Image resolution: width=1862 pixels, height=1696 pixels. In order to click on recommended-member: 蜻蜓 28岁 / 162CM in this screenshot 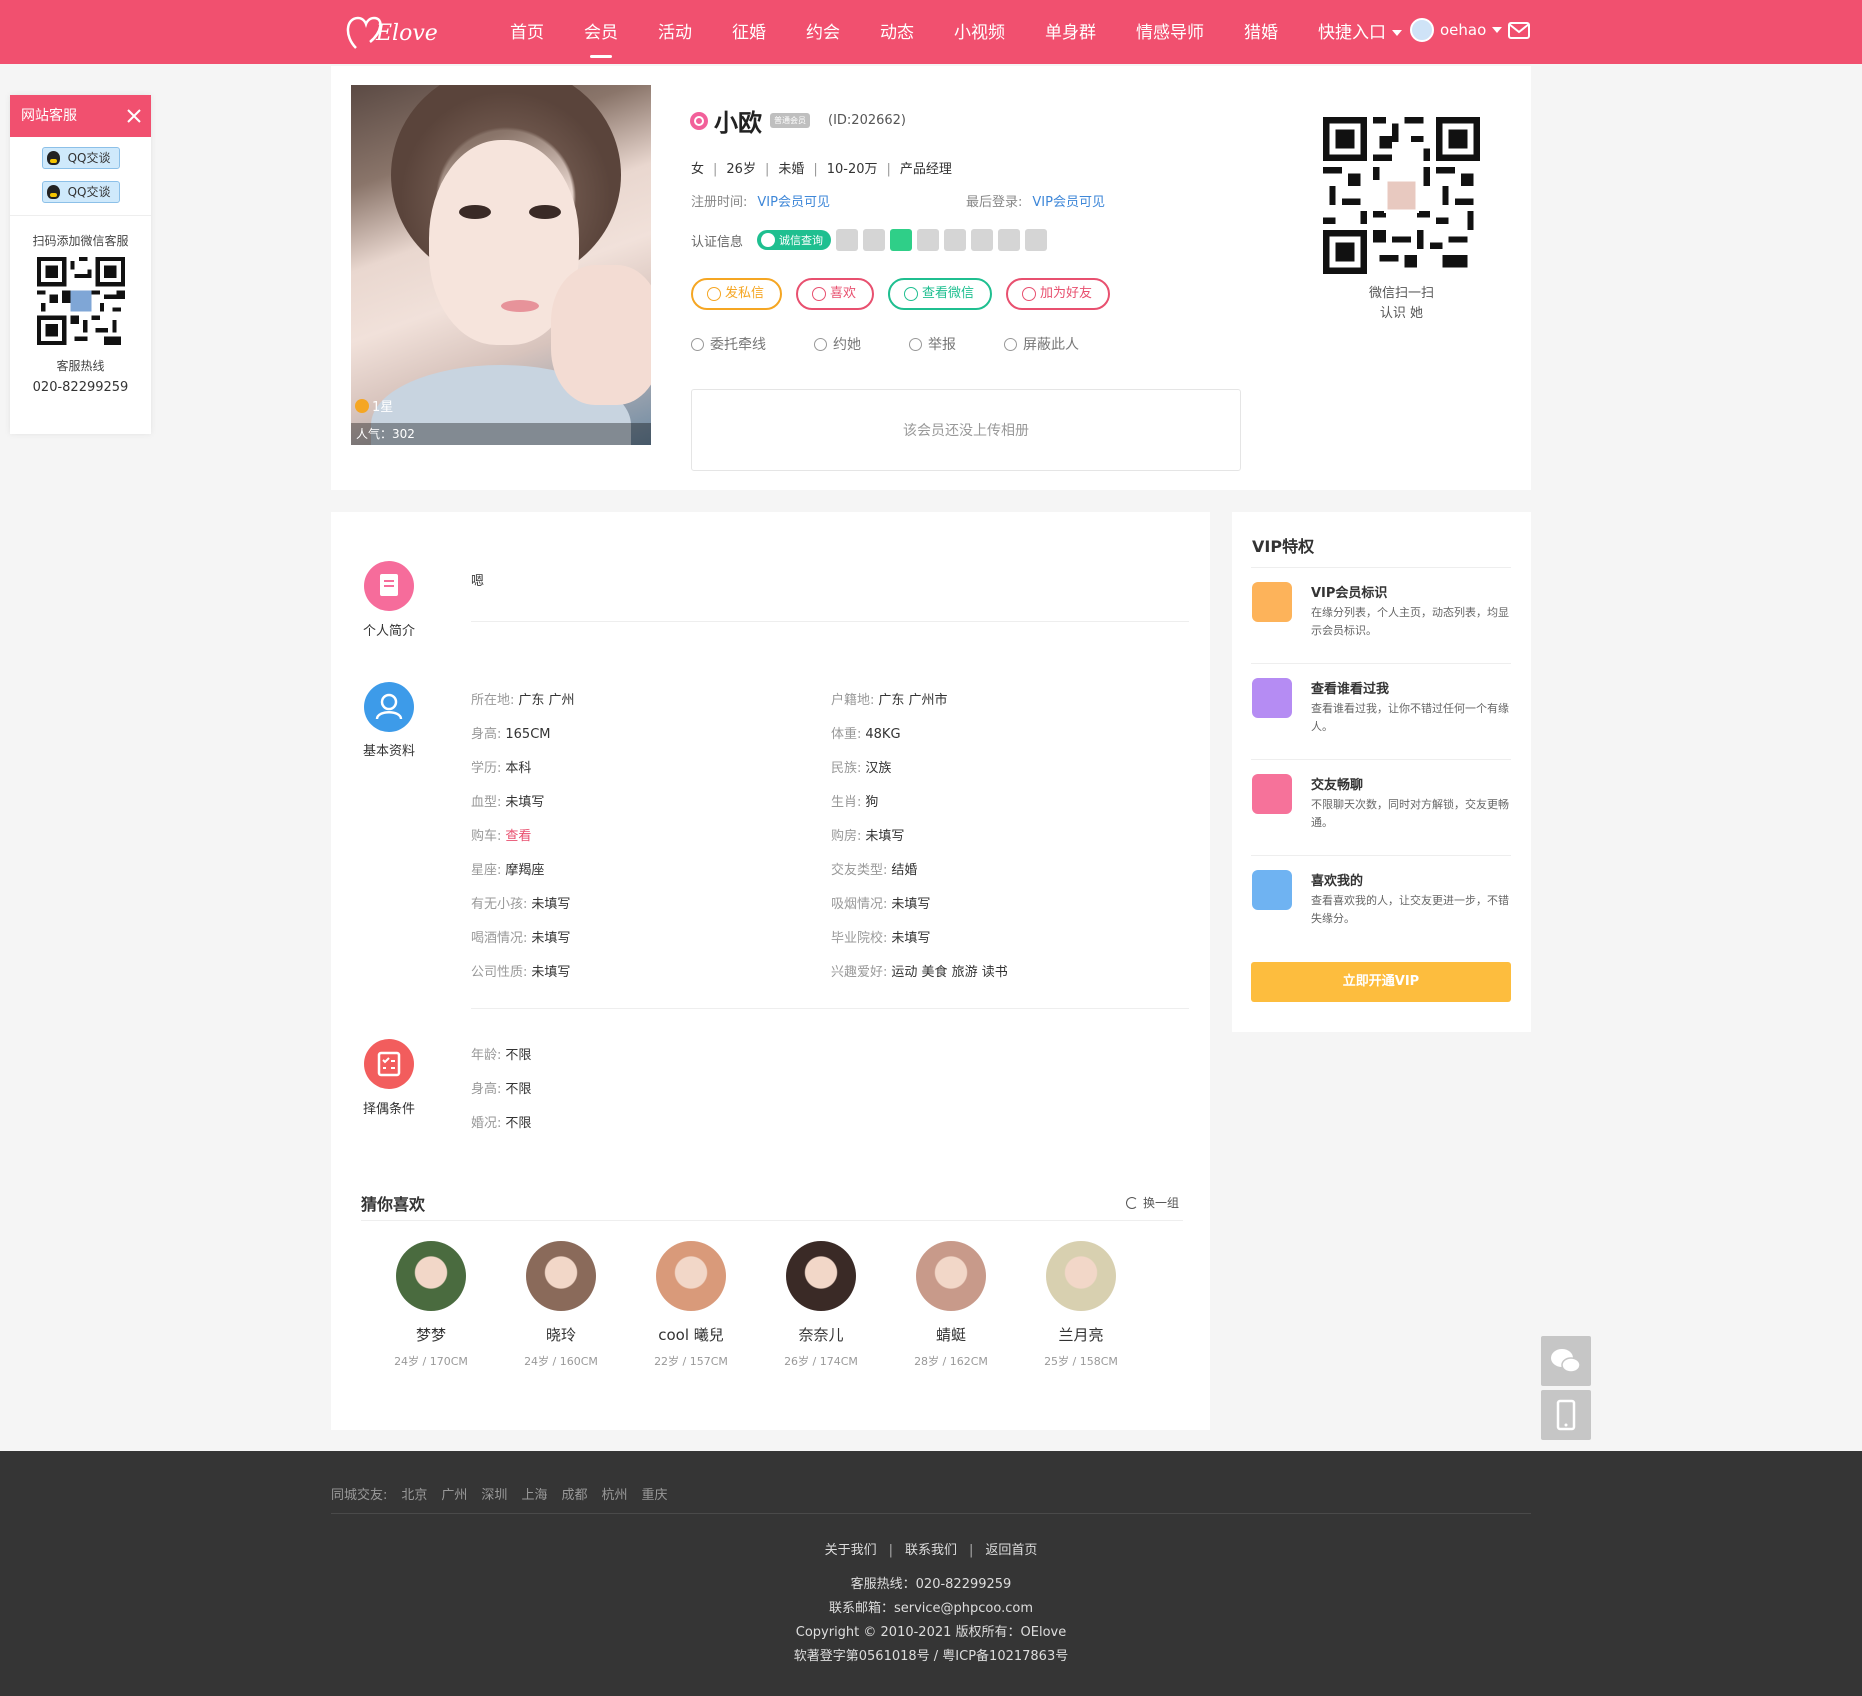, I will do `click(951, 1305)`.